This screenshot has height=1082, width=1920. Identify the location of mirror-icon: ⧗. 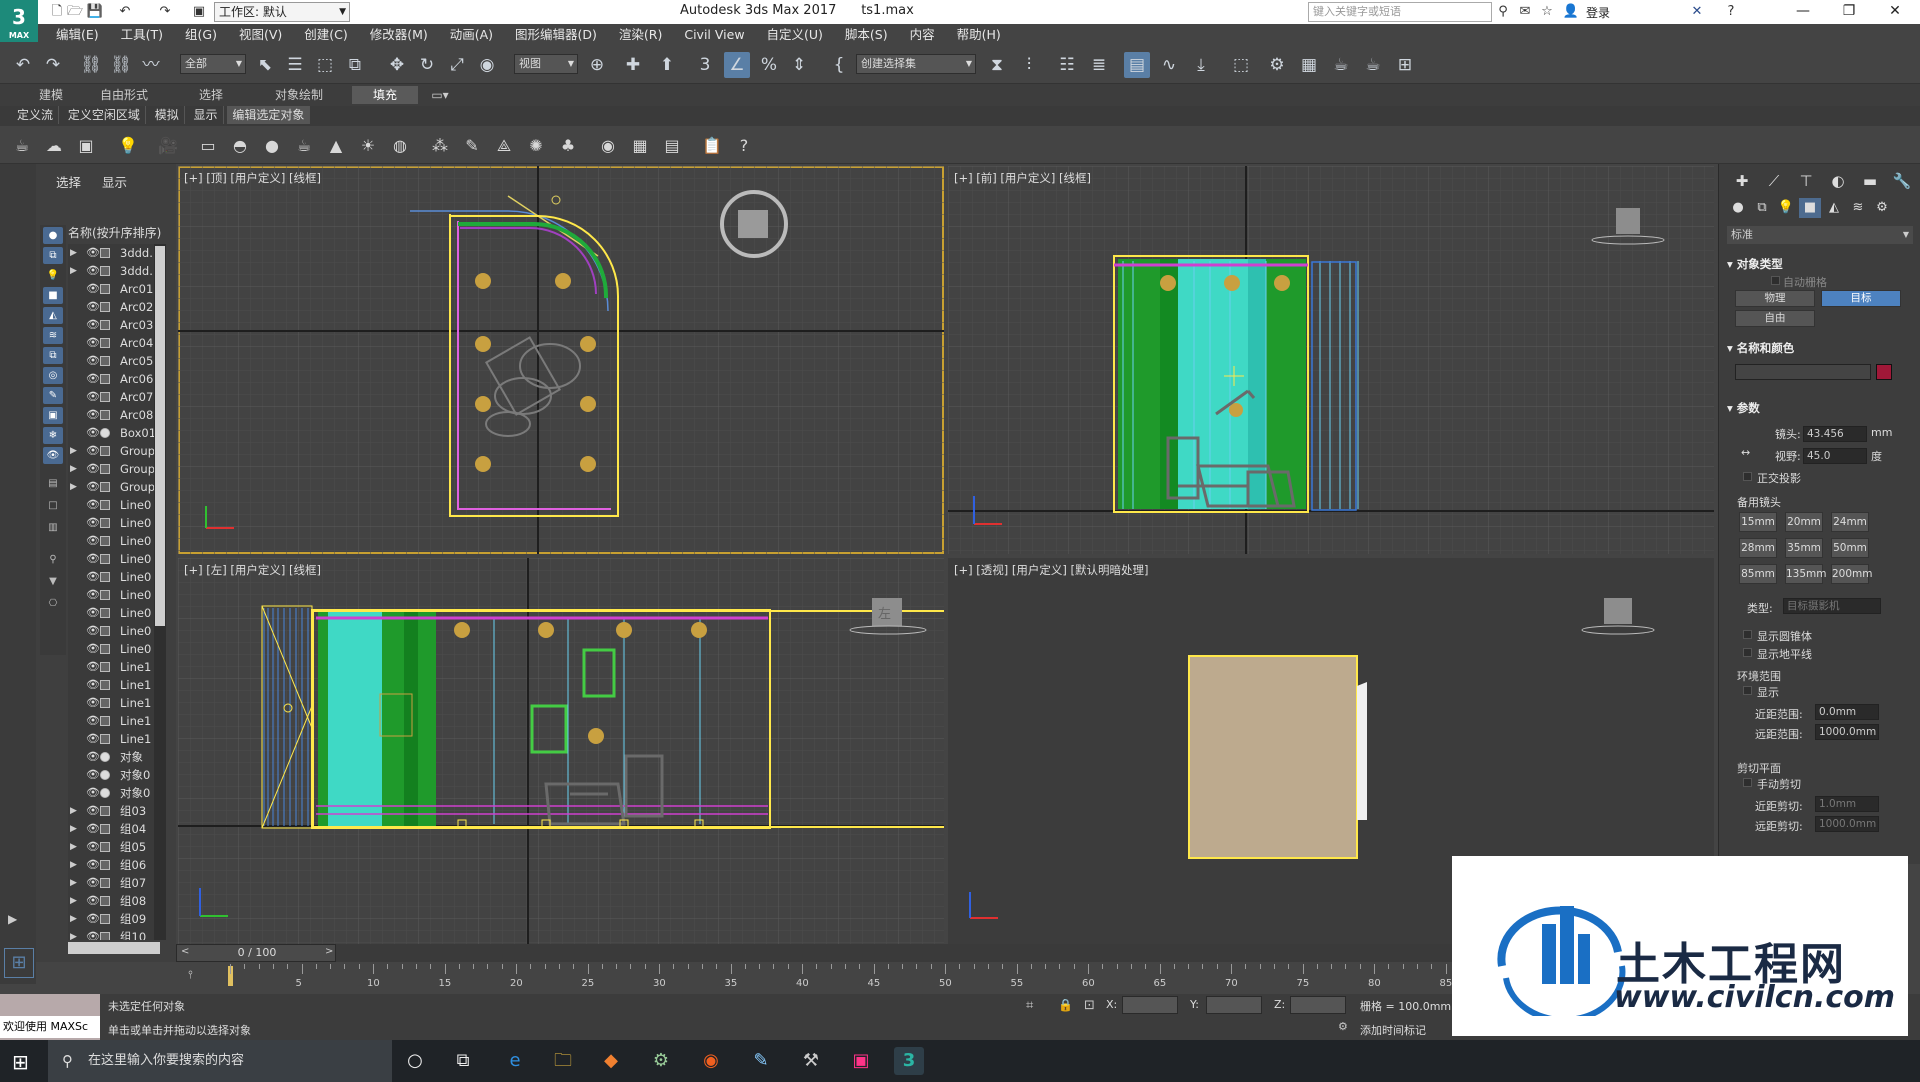
(997, 65).